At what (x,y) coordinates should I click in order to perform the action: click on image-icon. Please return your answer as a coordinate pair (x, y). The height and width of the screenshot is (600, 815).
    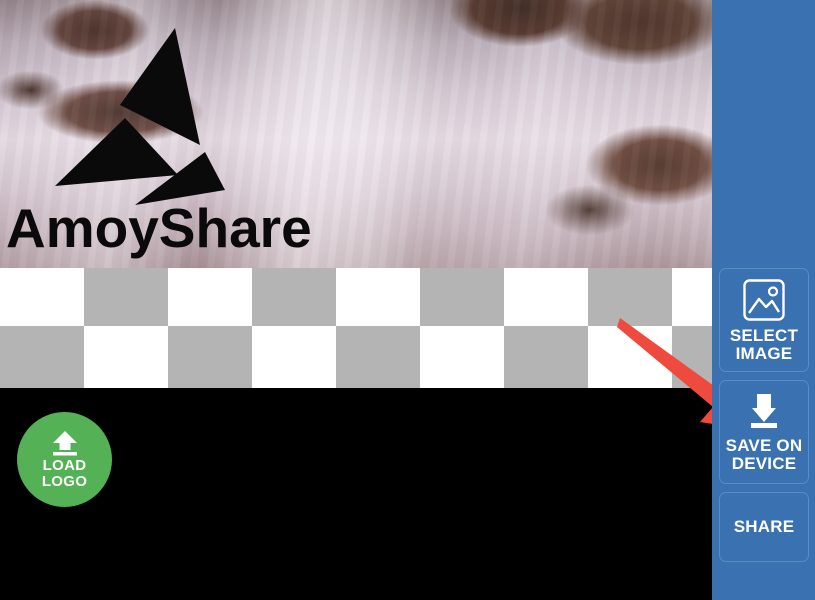
    Looking at the image, I should click on (764, 299).